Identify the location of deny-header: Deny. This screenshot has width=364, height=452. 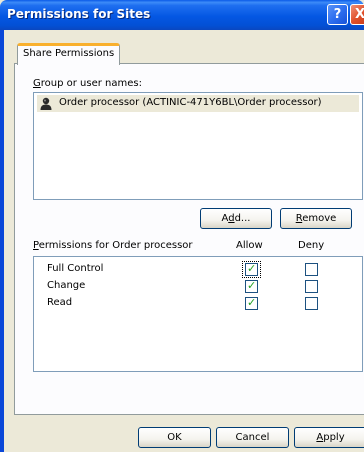
(311, 245).